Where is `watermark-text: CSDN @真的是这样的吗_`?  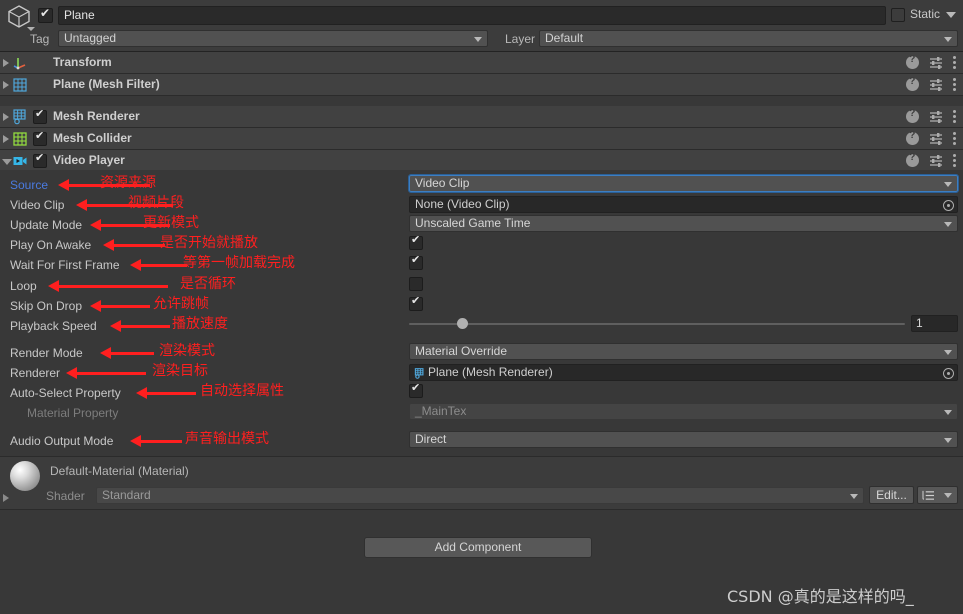
watermark-text: CSDN @真的是这样的吗_ is located at coordinates (820, 596).